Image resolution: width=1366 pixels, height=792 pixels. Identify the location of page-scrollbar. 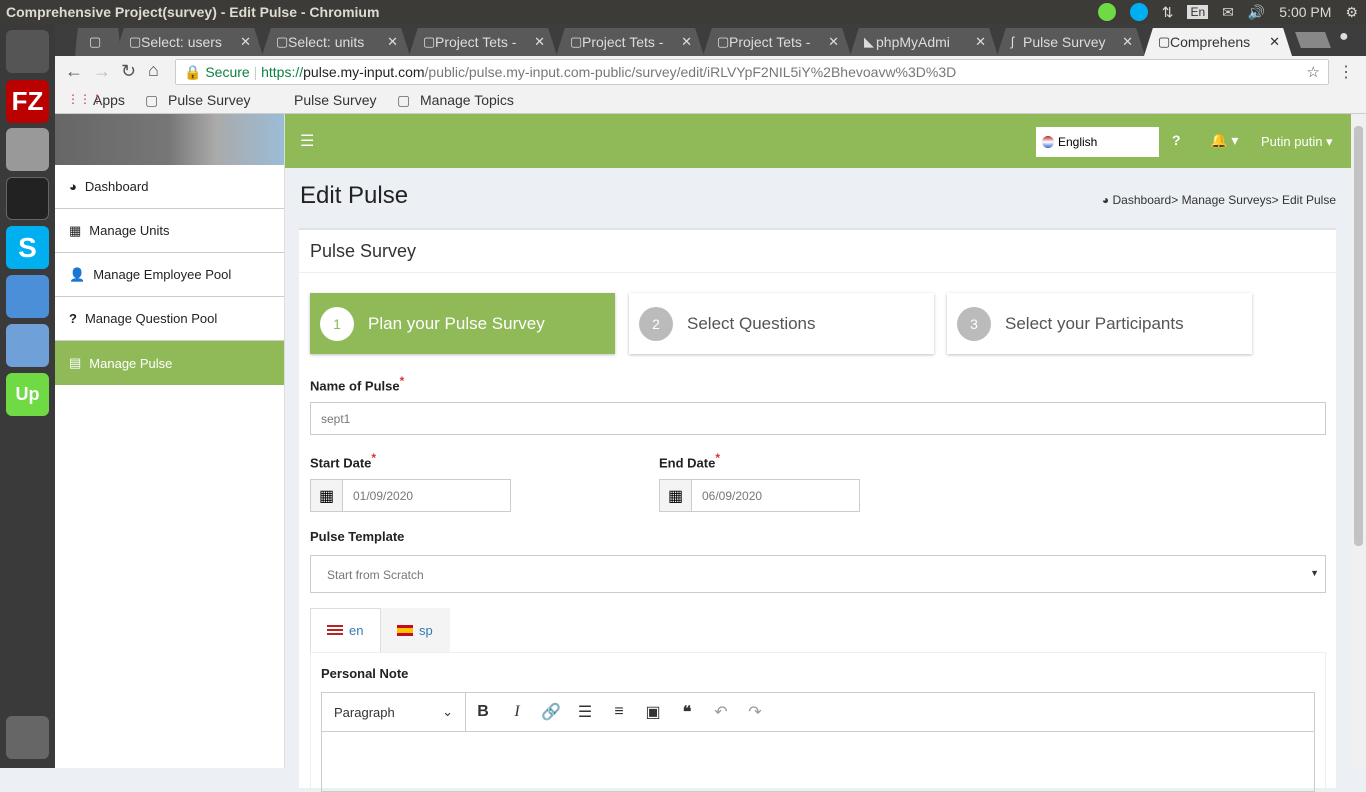
(1358, 441).